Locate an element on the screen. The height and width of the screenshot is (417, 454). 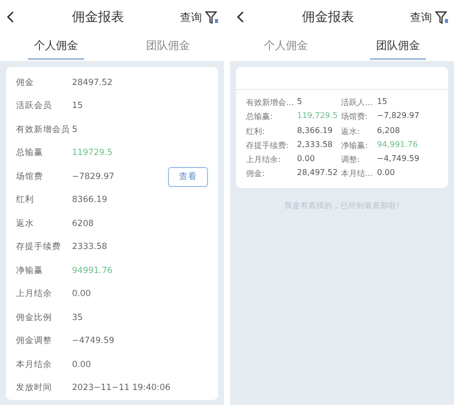
field-value: −7,829.97 is located at coordinates (398, 116).